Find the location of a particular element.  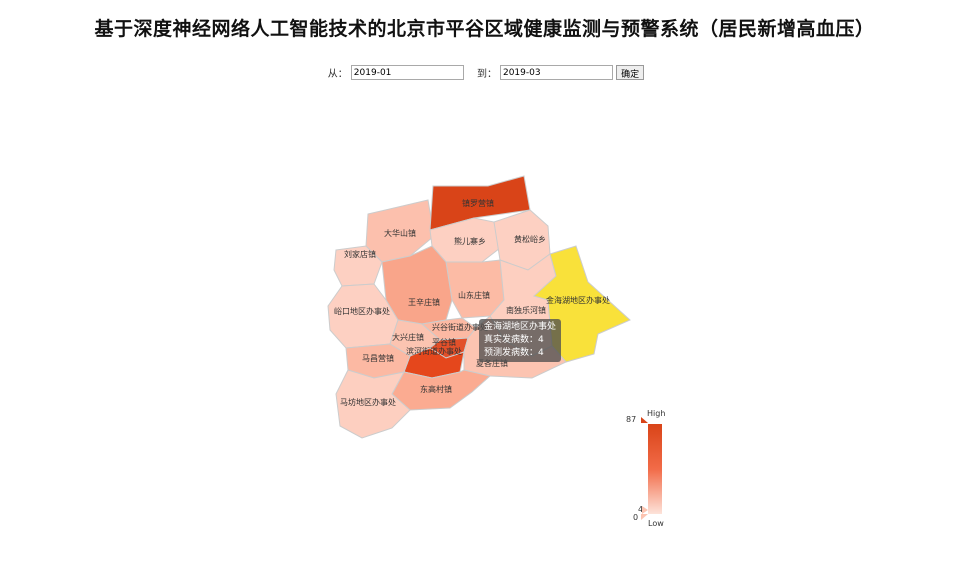

min-handle-icon is located at coordinates (644, 517).